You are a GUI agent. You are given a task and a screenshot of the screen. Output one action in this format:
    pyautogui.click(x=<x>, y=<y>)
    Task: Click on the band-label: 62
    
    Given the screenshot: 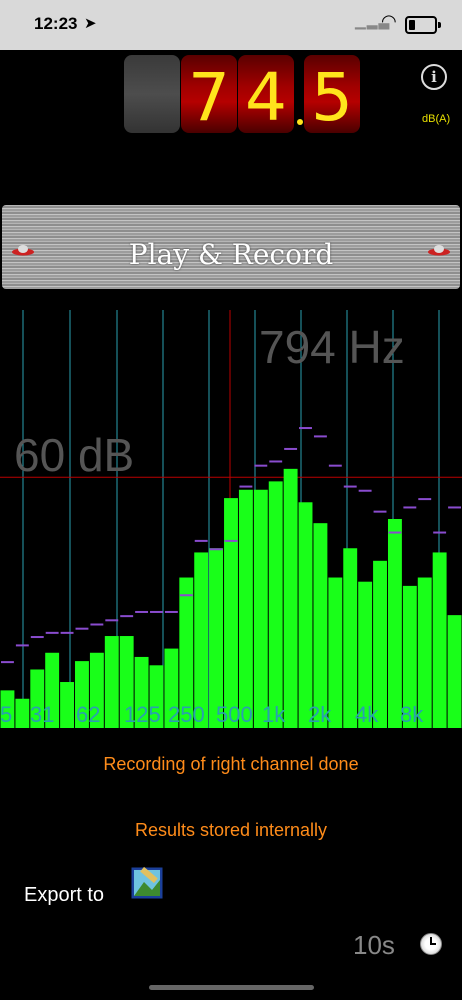 What is the action you would take?
    pyautogui.click(x=88, y=714)
    